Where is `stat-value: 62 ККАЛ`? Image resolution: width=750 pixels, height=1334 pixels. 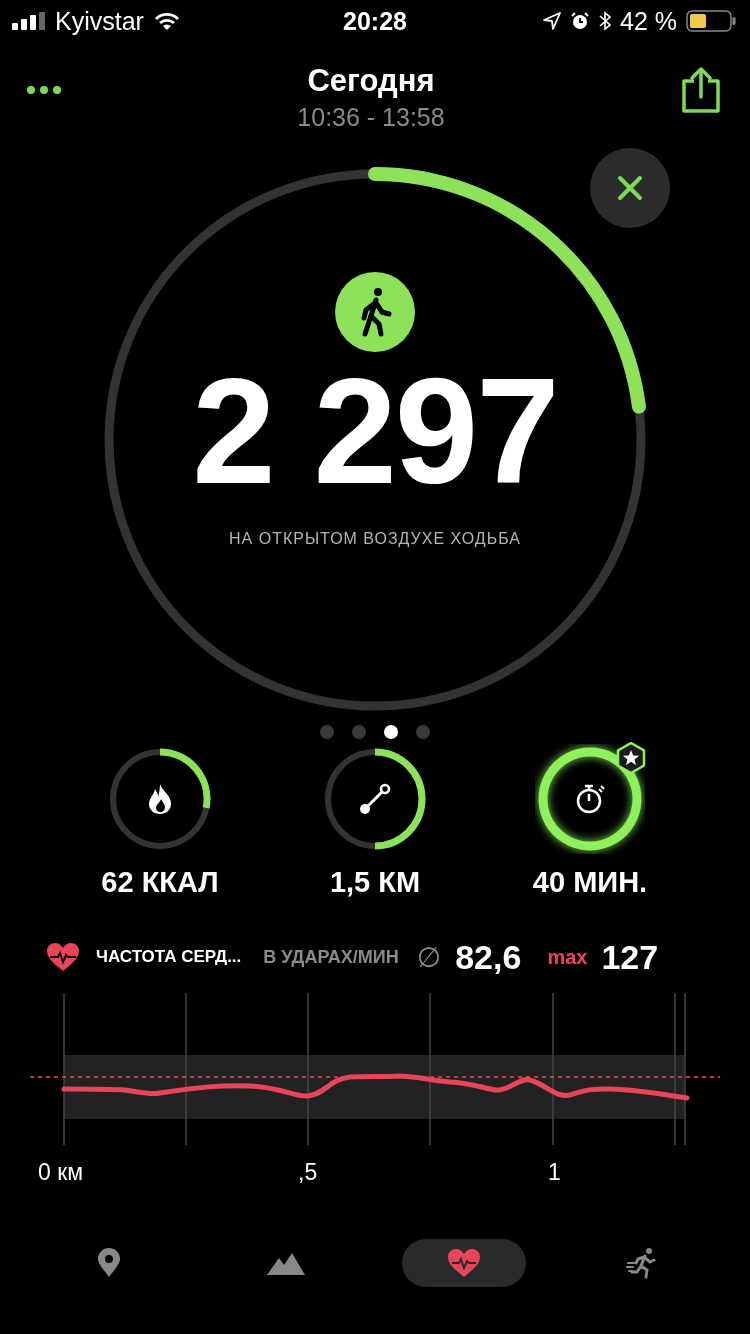
stat-value: 62 ККАЛ is located at coordinates (160, 882).